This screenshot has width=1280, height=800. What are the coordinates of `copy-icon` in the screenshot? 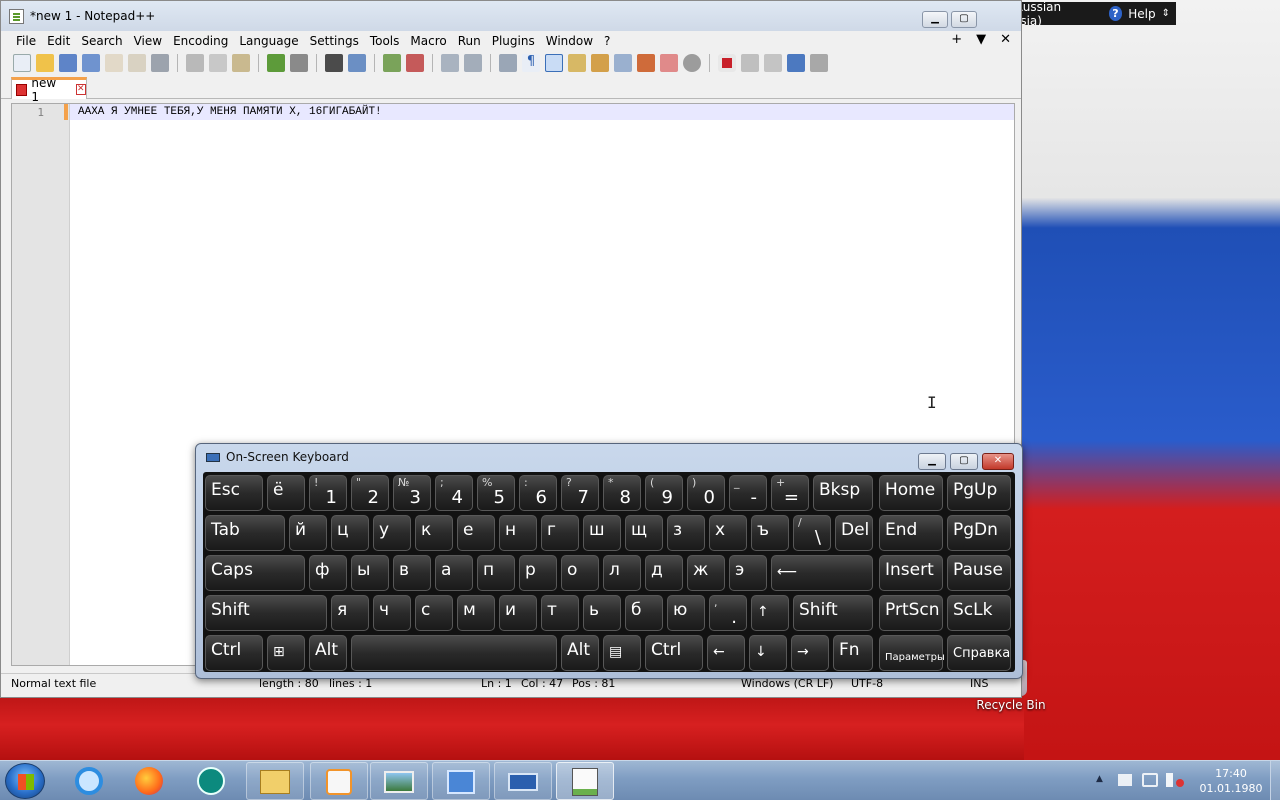 It's located at (218, 63).